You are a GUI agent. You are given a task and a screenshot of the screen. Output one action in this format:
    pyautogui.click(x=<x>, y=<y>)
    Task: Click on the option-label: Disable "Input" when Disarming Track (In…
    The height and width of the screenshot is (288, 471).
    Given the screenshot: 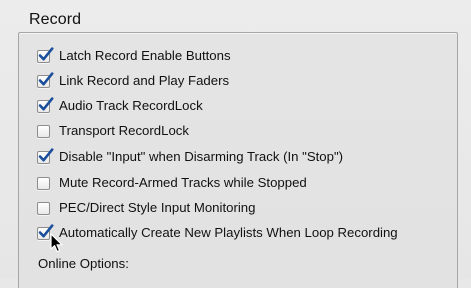 What is the action you would take?
    pyautogui.click(x=201, y=156)
    